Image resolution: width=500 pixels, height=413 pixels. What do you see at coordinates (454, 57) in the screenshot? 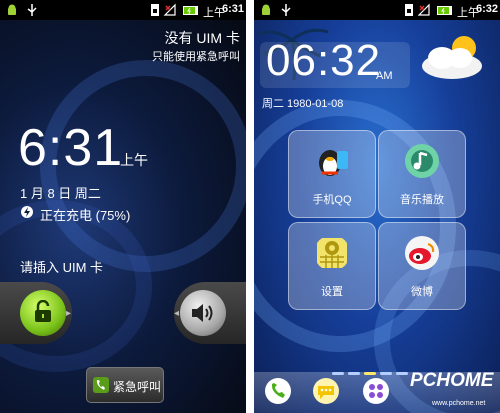
I see `weather-sun-cloud-icon` at bounding box center [454, 57].